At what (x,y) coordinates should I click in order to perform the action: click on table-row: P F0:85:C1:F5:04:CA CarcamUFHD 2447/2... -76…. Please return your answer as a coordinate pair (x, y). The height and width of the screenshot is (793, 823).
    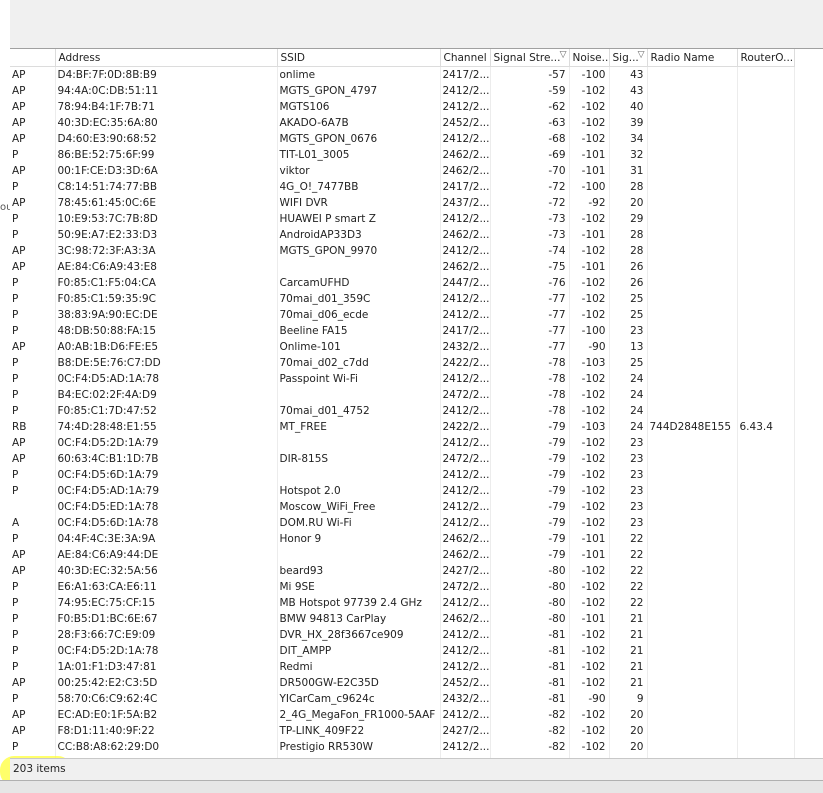
    Looking at the image, I should click on (402, 283).